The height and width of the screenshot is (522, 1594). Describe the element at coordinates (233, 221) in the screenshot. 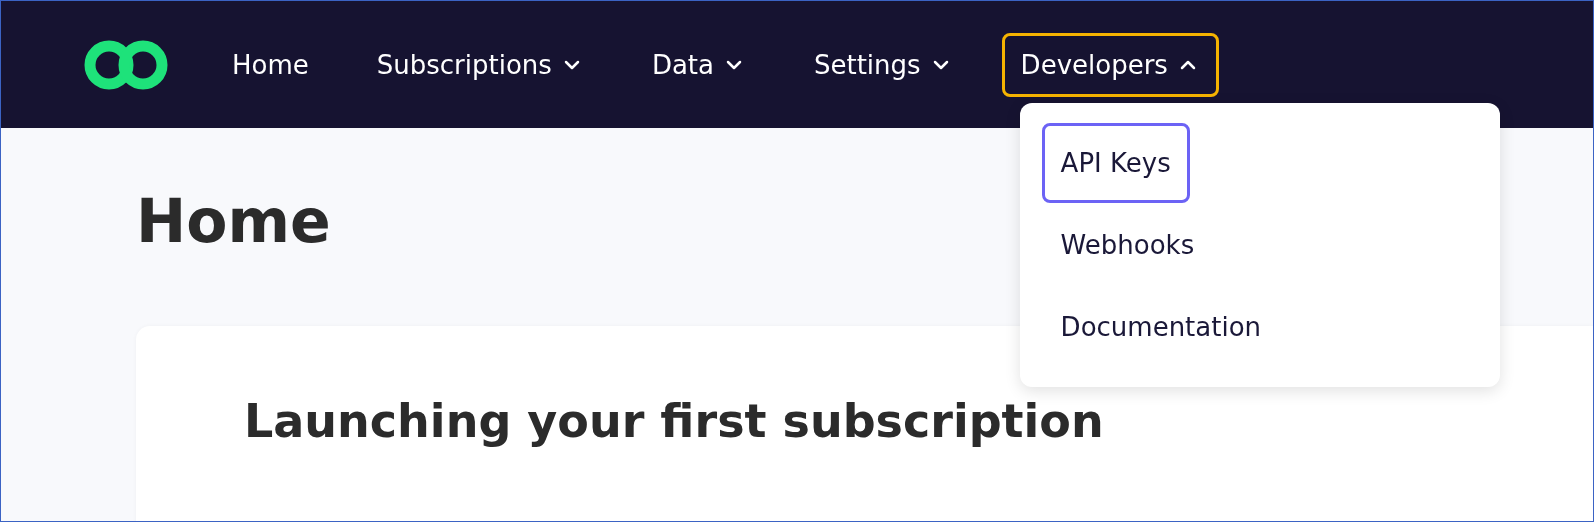

I see `page-title: Home` at that location.